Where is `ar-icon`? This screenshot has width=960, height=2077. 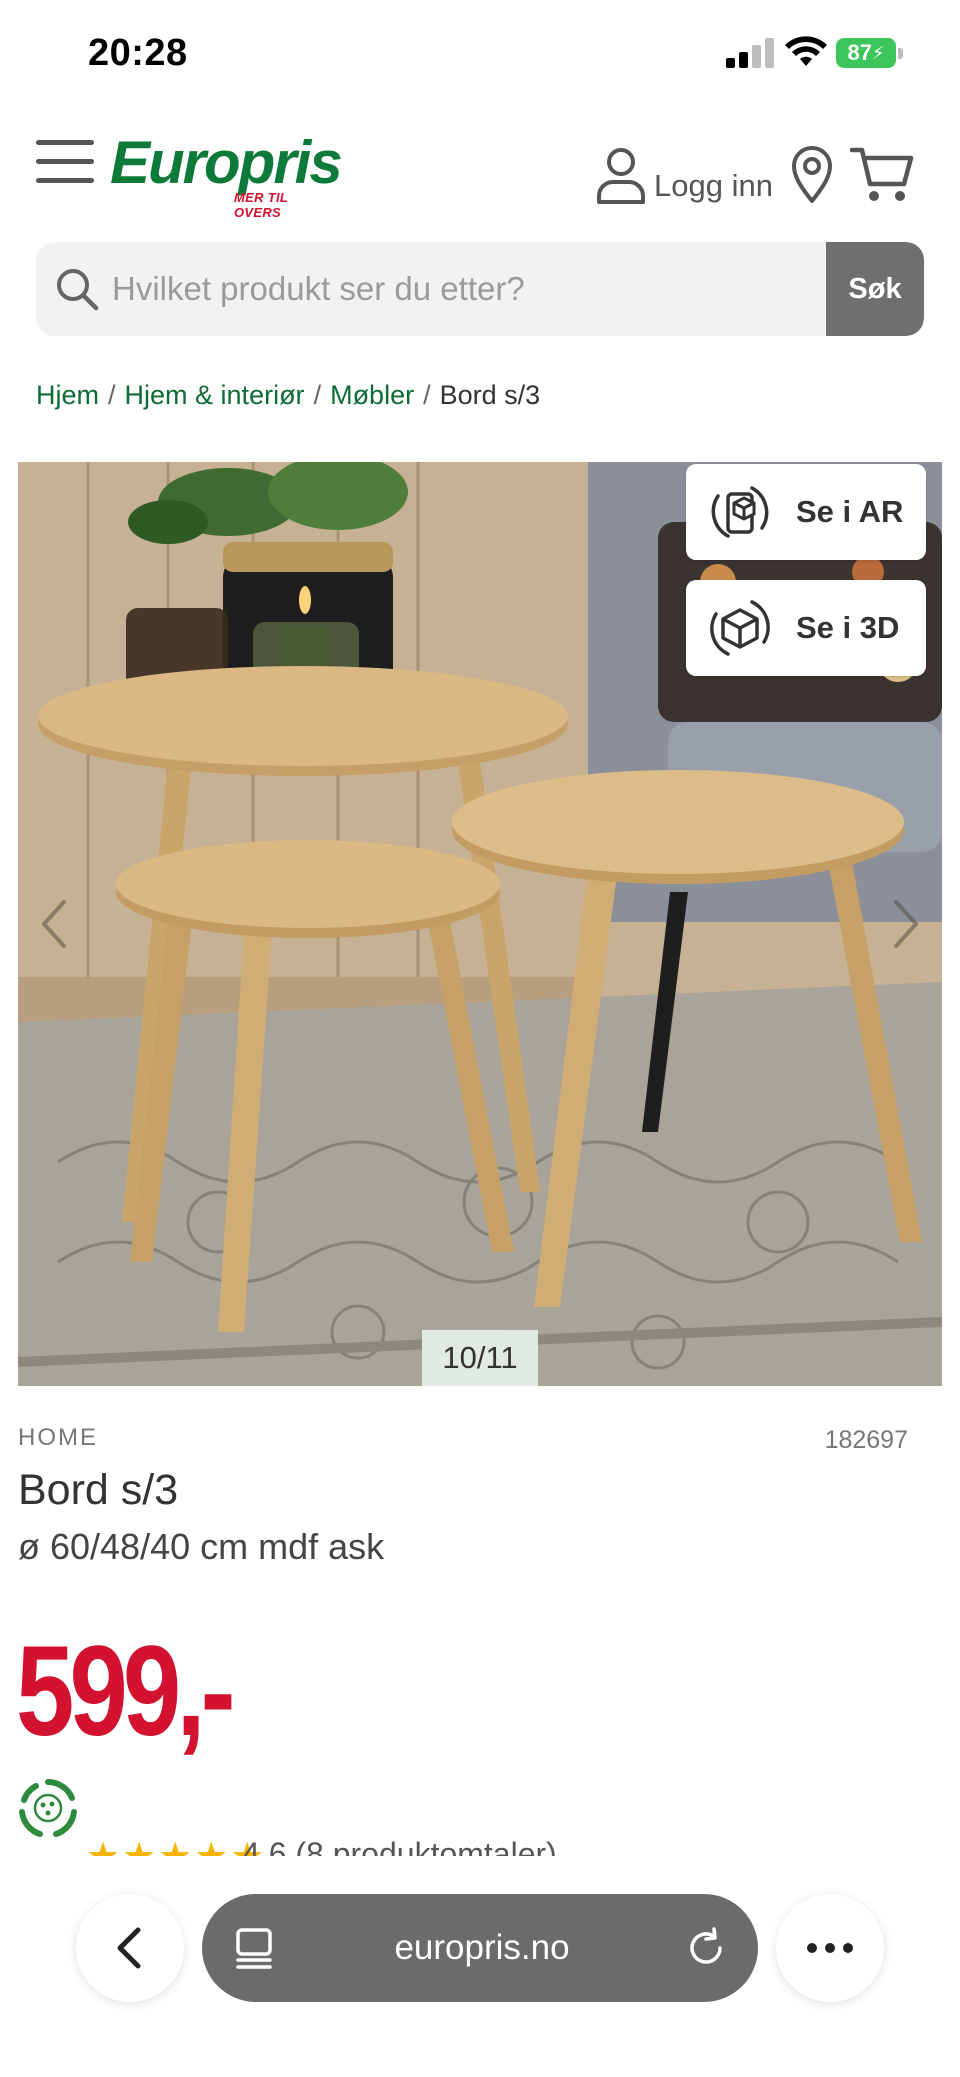
ar-icon is located at coordinates (740, 512).